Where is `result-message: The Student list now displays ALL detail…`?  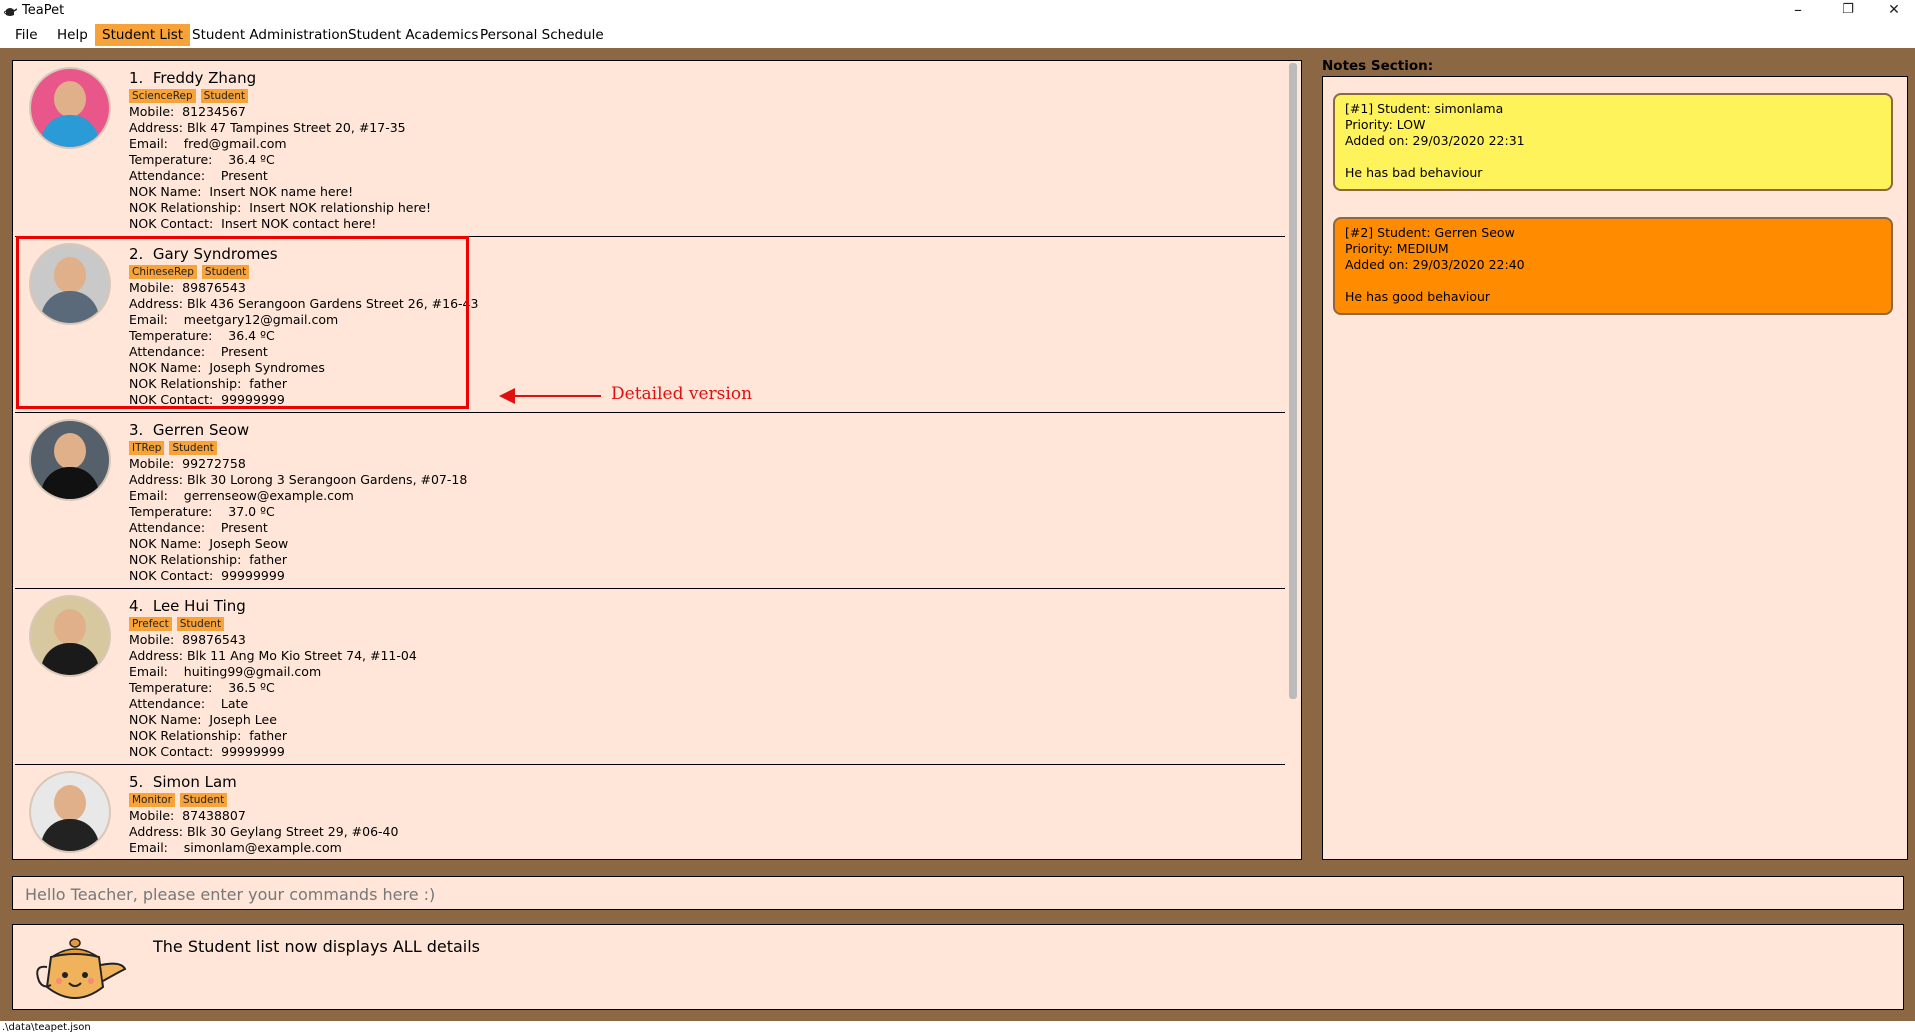 result-message: The Student list now displays ALL detail… is located at coordinates (316, 946).